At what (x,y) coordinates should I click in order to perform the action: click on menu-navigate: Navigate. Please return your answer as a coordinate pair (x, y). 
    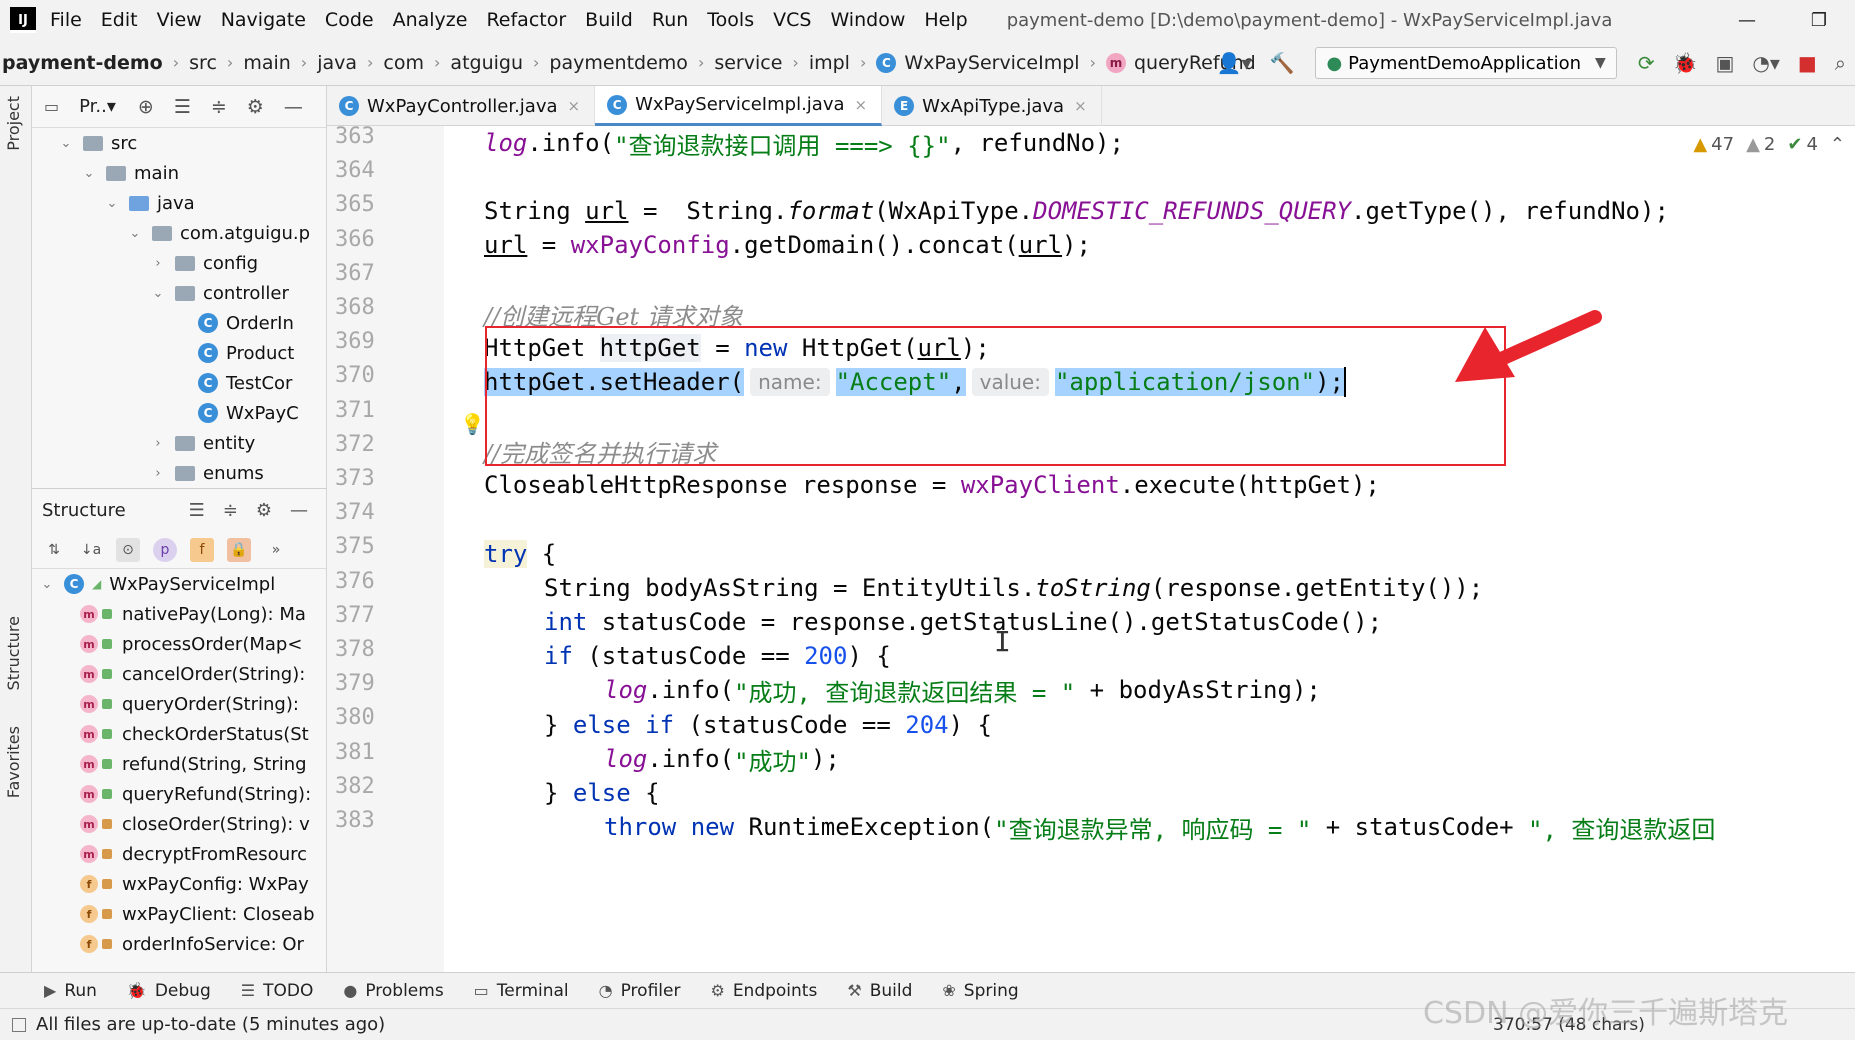
    Looking at the image, I should click on (263, 20).